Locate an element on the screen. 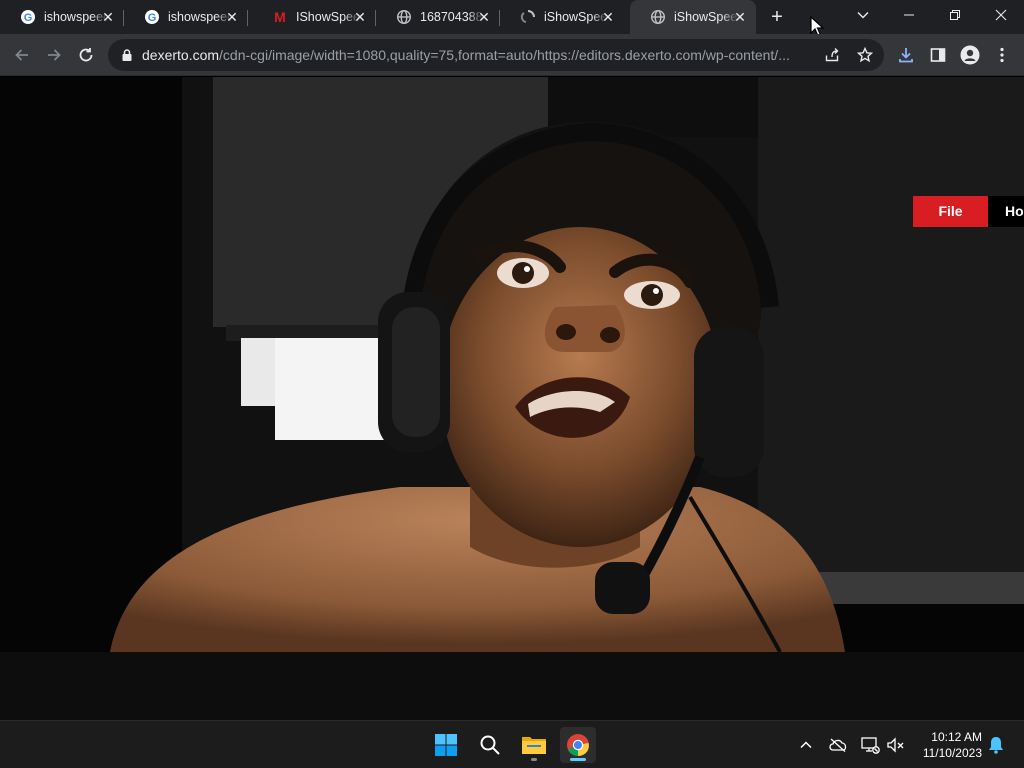 Image resolution: width=1024 pixels, height=768 pixels. share-icon is located at coordinates (832, 55).